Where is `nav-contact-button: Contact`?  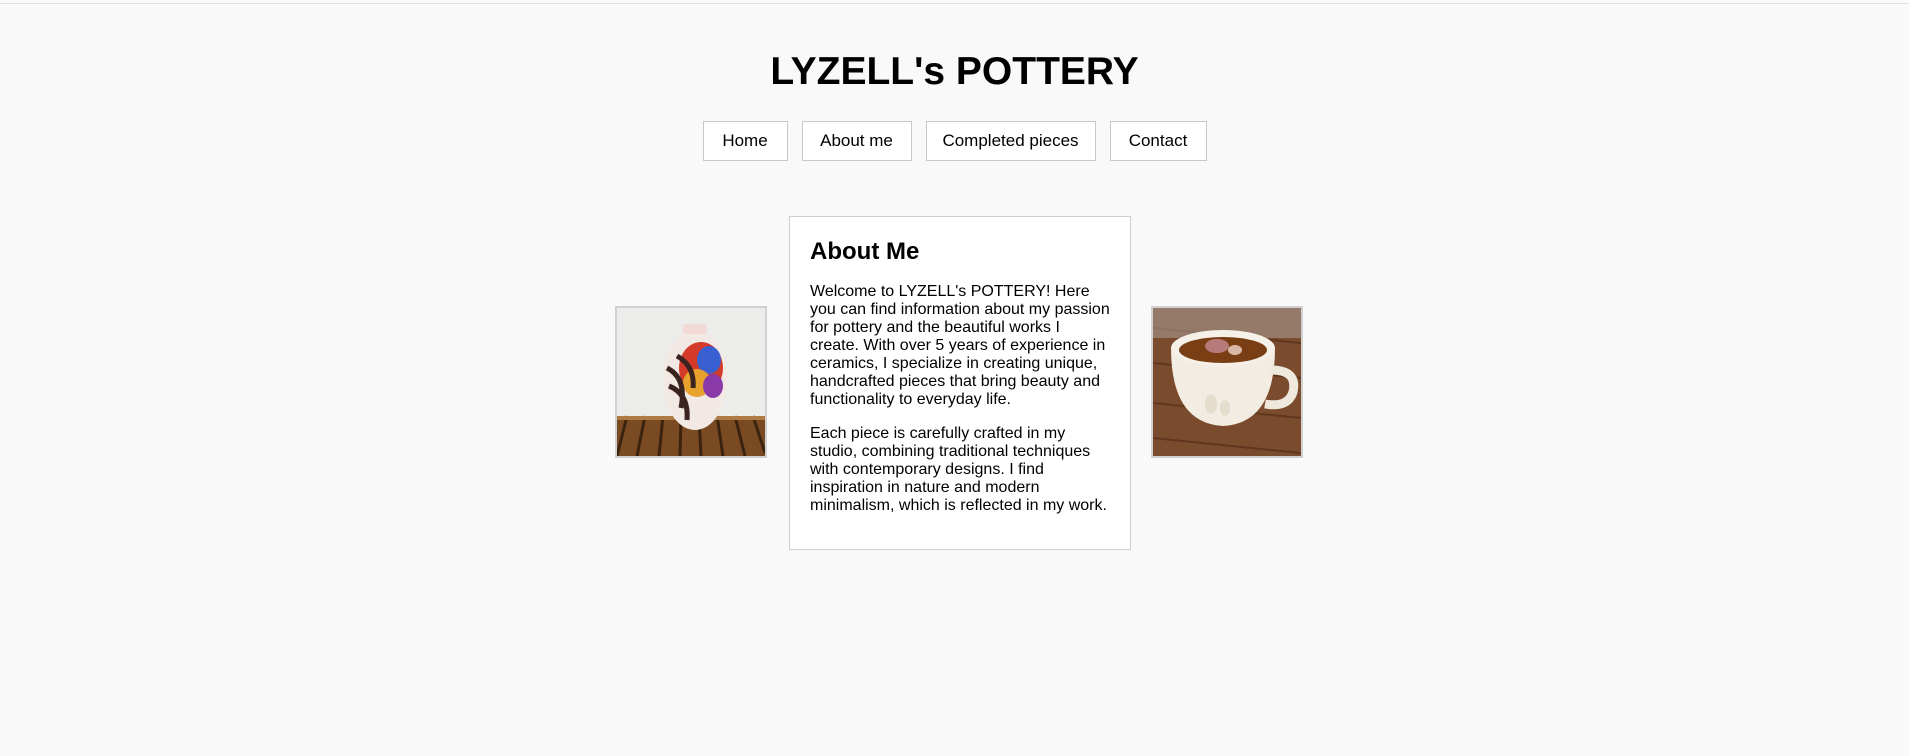 nav-contact-button: Contact is located at coordinates (1158, 141).